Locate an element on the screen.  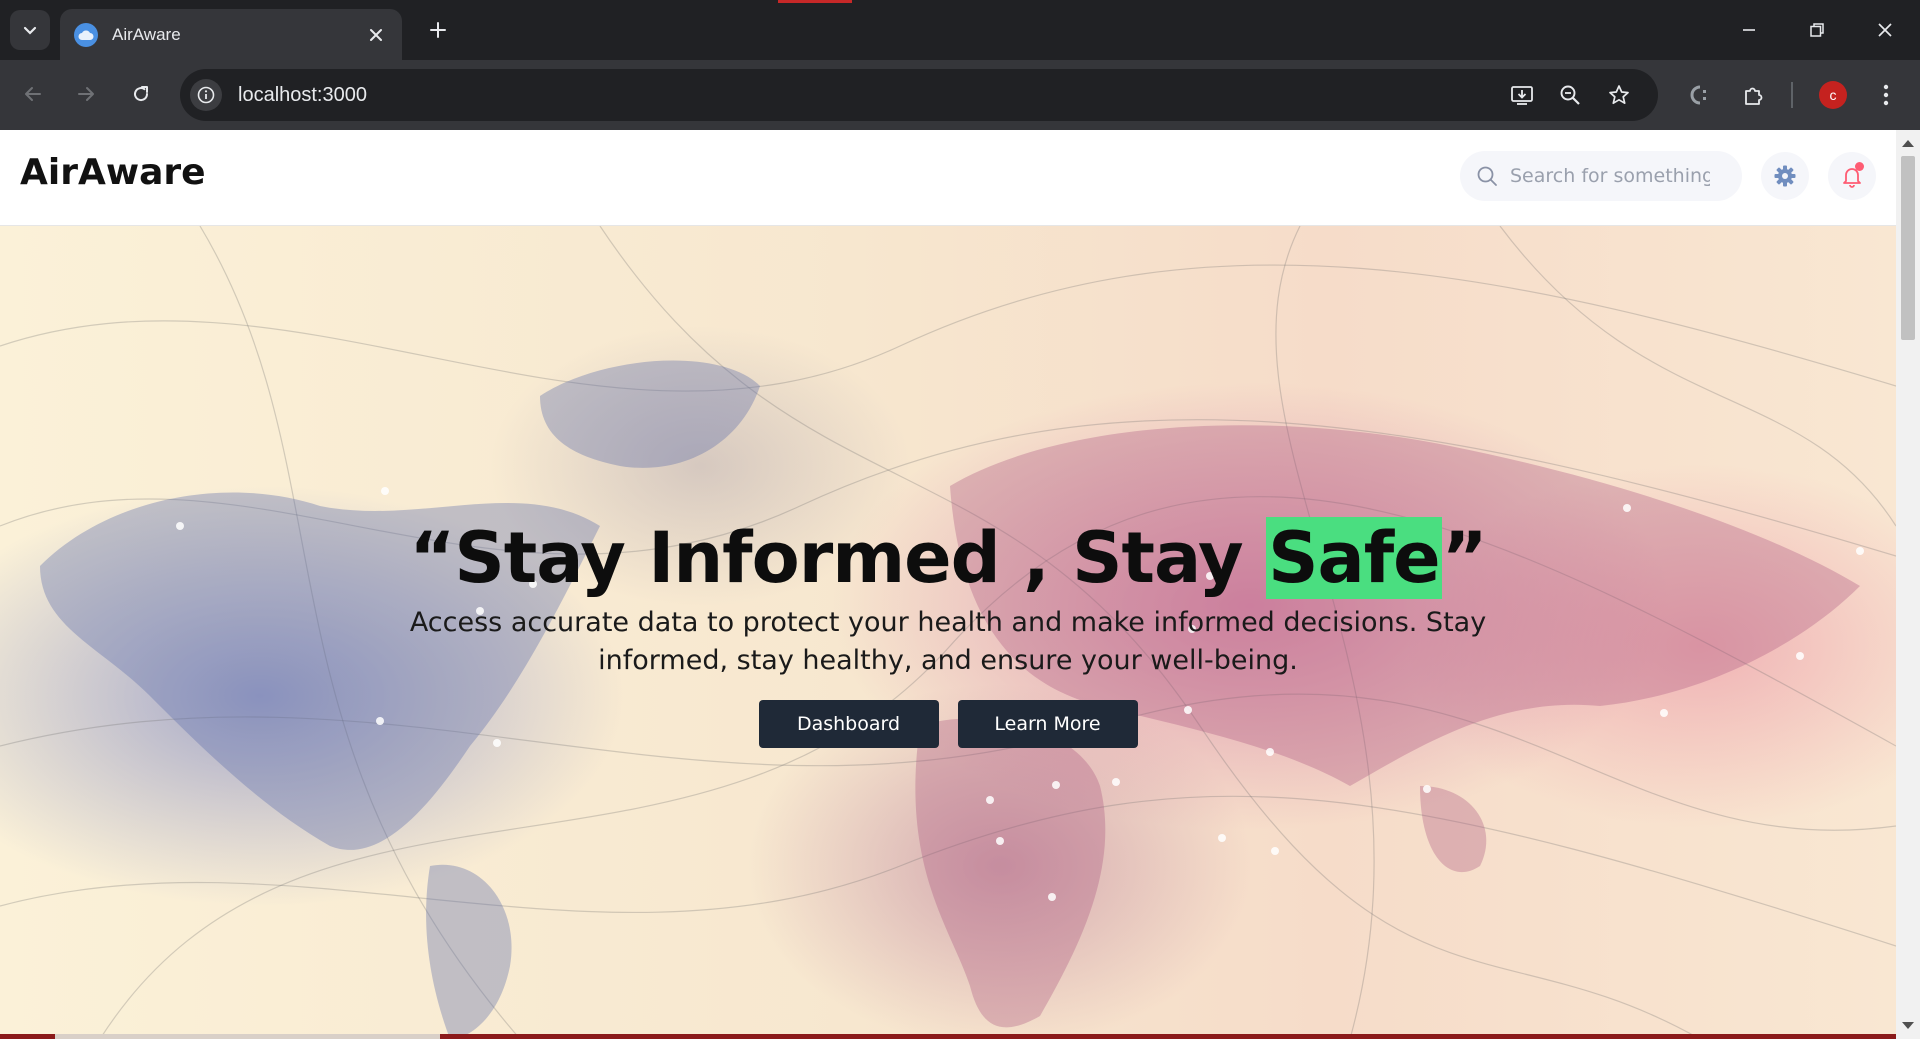
reload-icon is located at coordinates (141, 94).